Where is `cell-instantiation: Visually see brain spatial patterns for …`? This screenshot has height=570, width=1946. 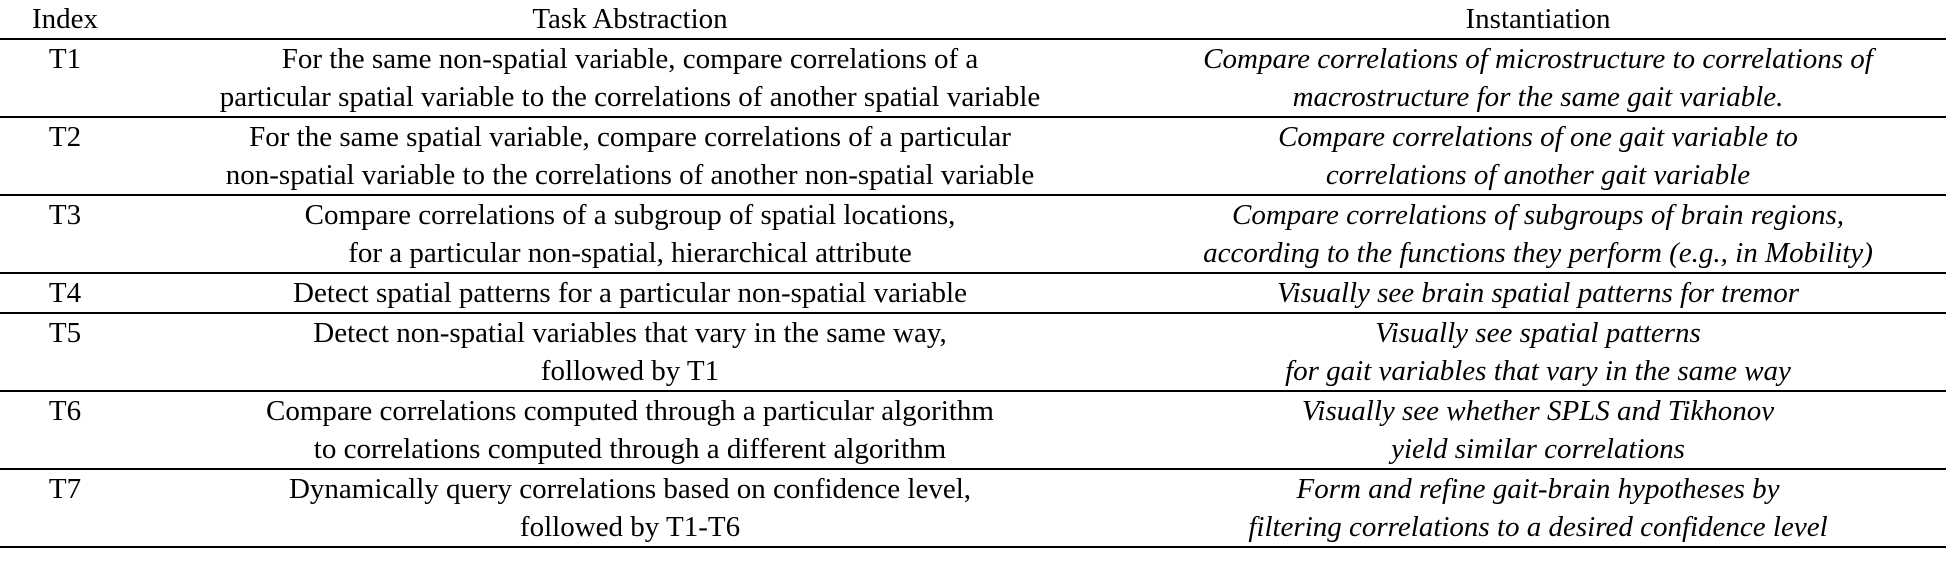 cell-instantiation: Visually see brain spatial patterns for … is located at coordinates (1538, 293).